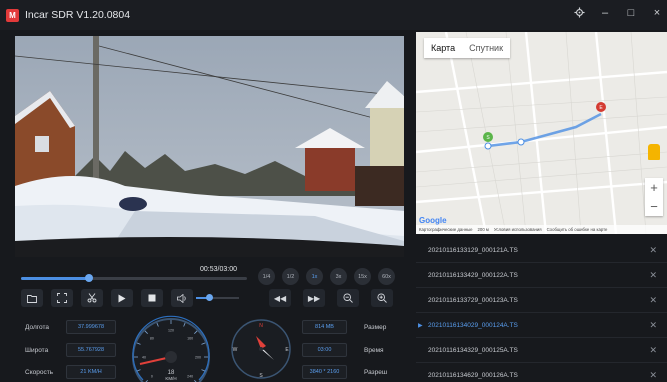  I want to click on tab-satellite: Спутник, so click(486, 48).